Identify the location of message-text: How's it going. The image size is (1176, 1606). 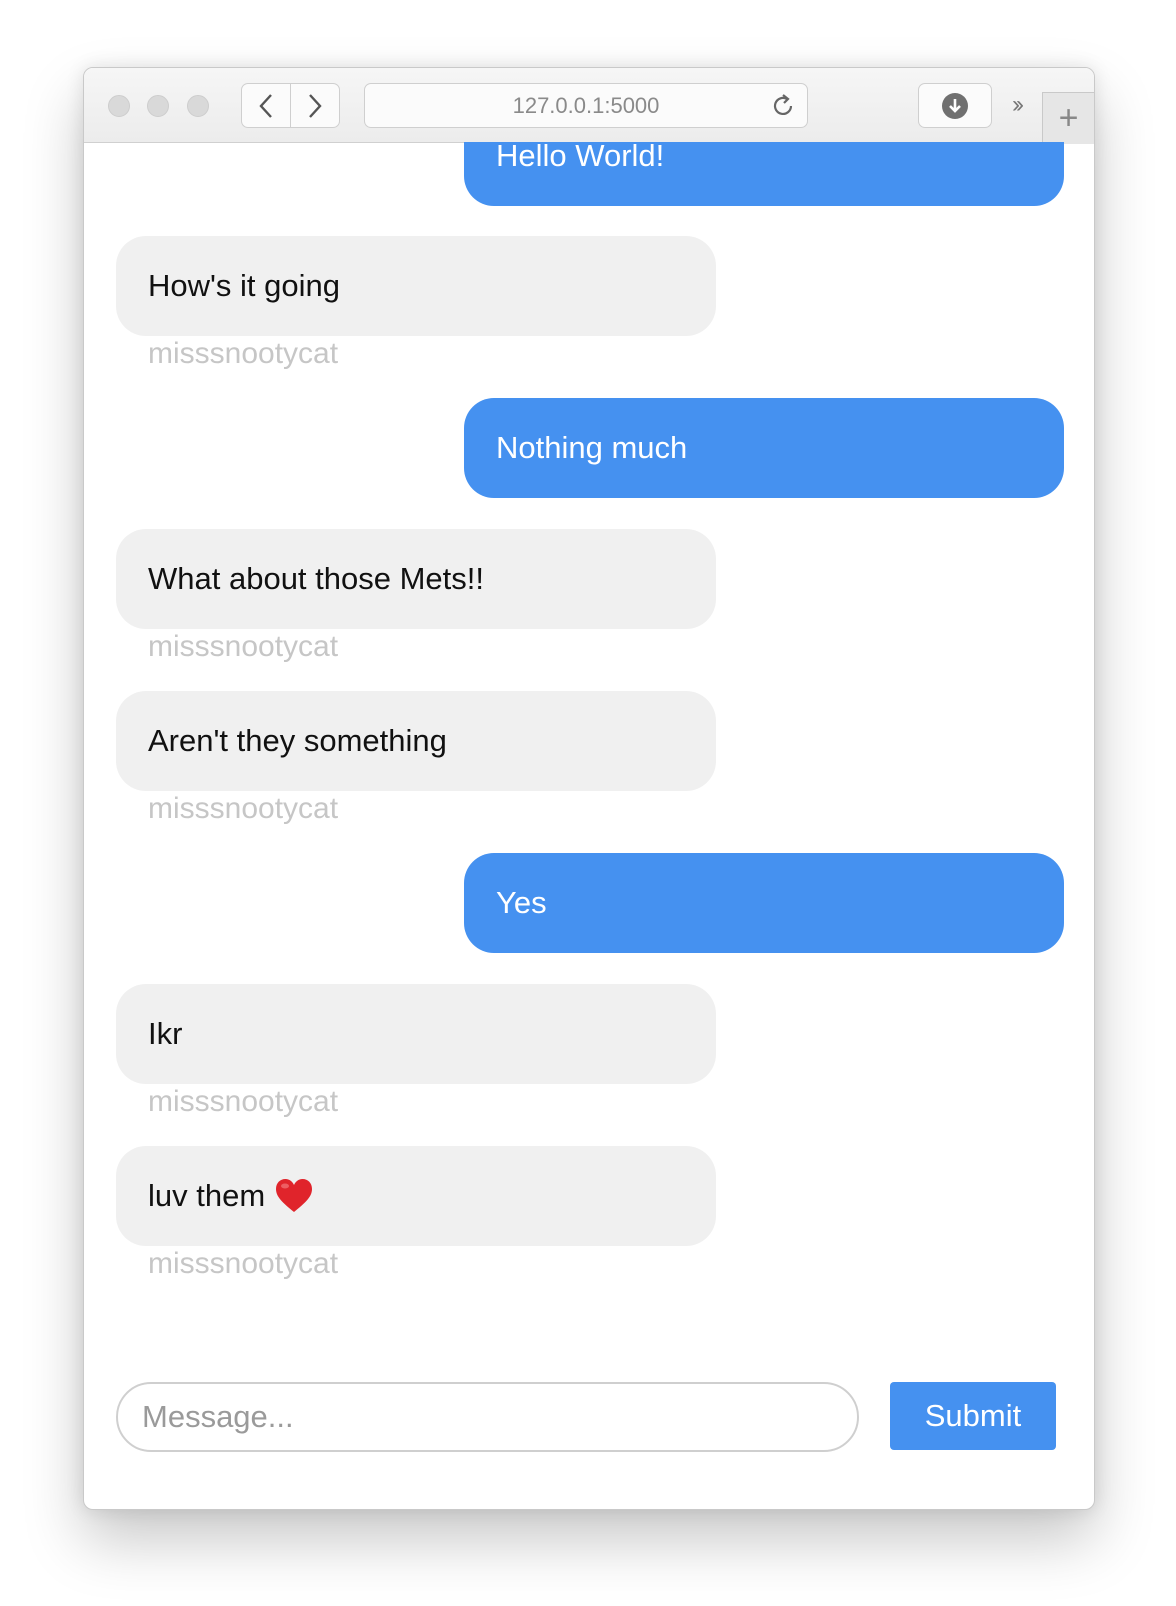
(244, 285).